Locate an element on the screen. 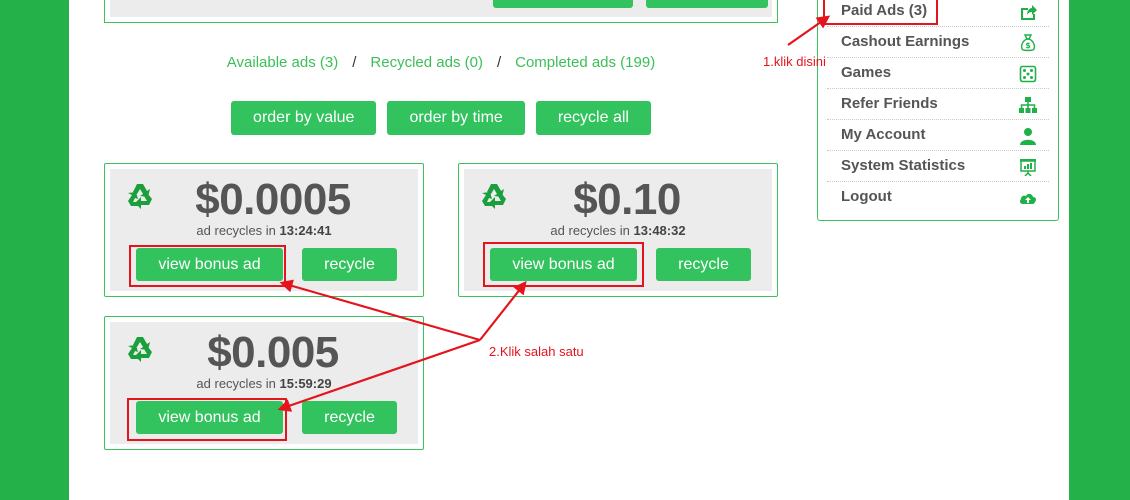 The width and height of the screenshot is (1130, 500). tab-available-ads: Available ads (3) is located at coordinates (282, 62).